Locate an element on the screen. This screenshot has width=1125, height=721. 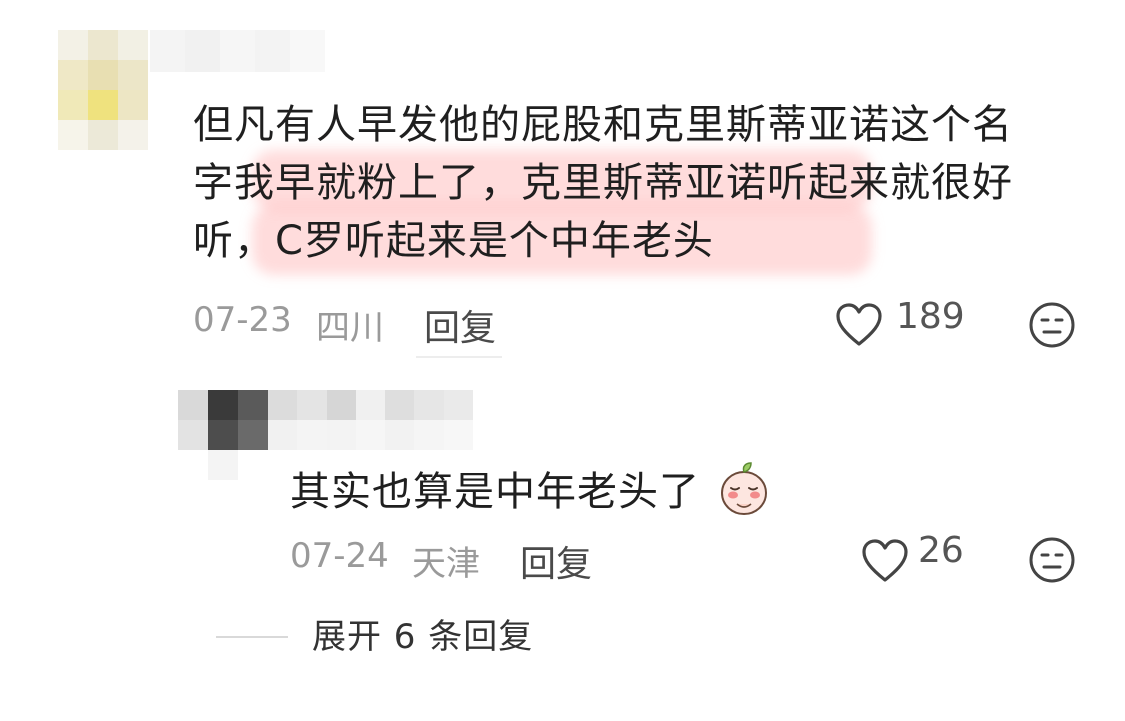
emoji-reaction-button is located at coordinates (1052, 327).